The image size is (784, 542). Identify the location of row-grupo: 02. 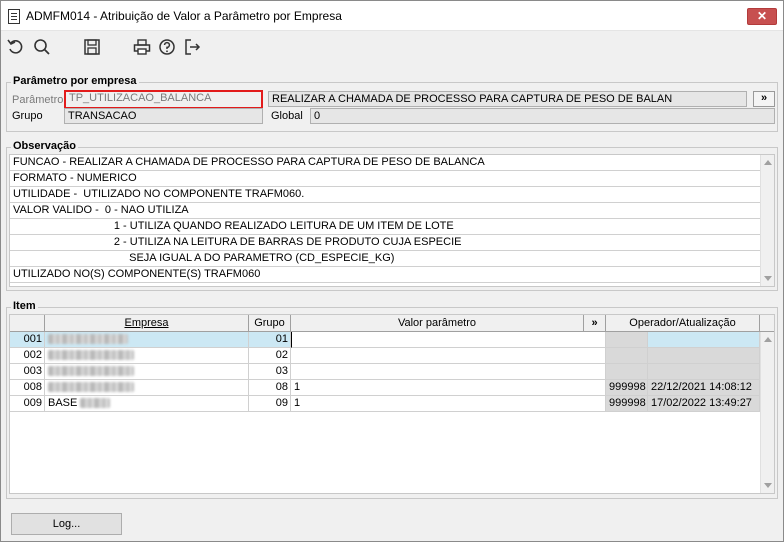
(270, 356).